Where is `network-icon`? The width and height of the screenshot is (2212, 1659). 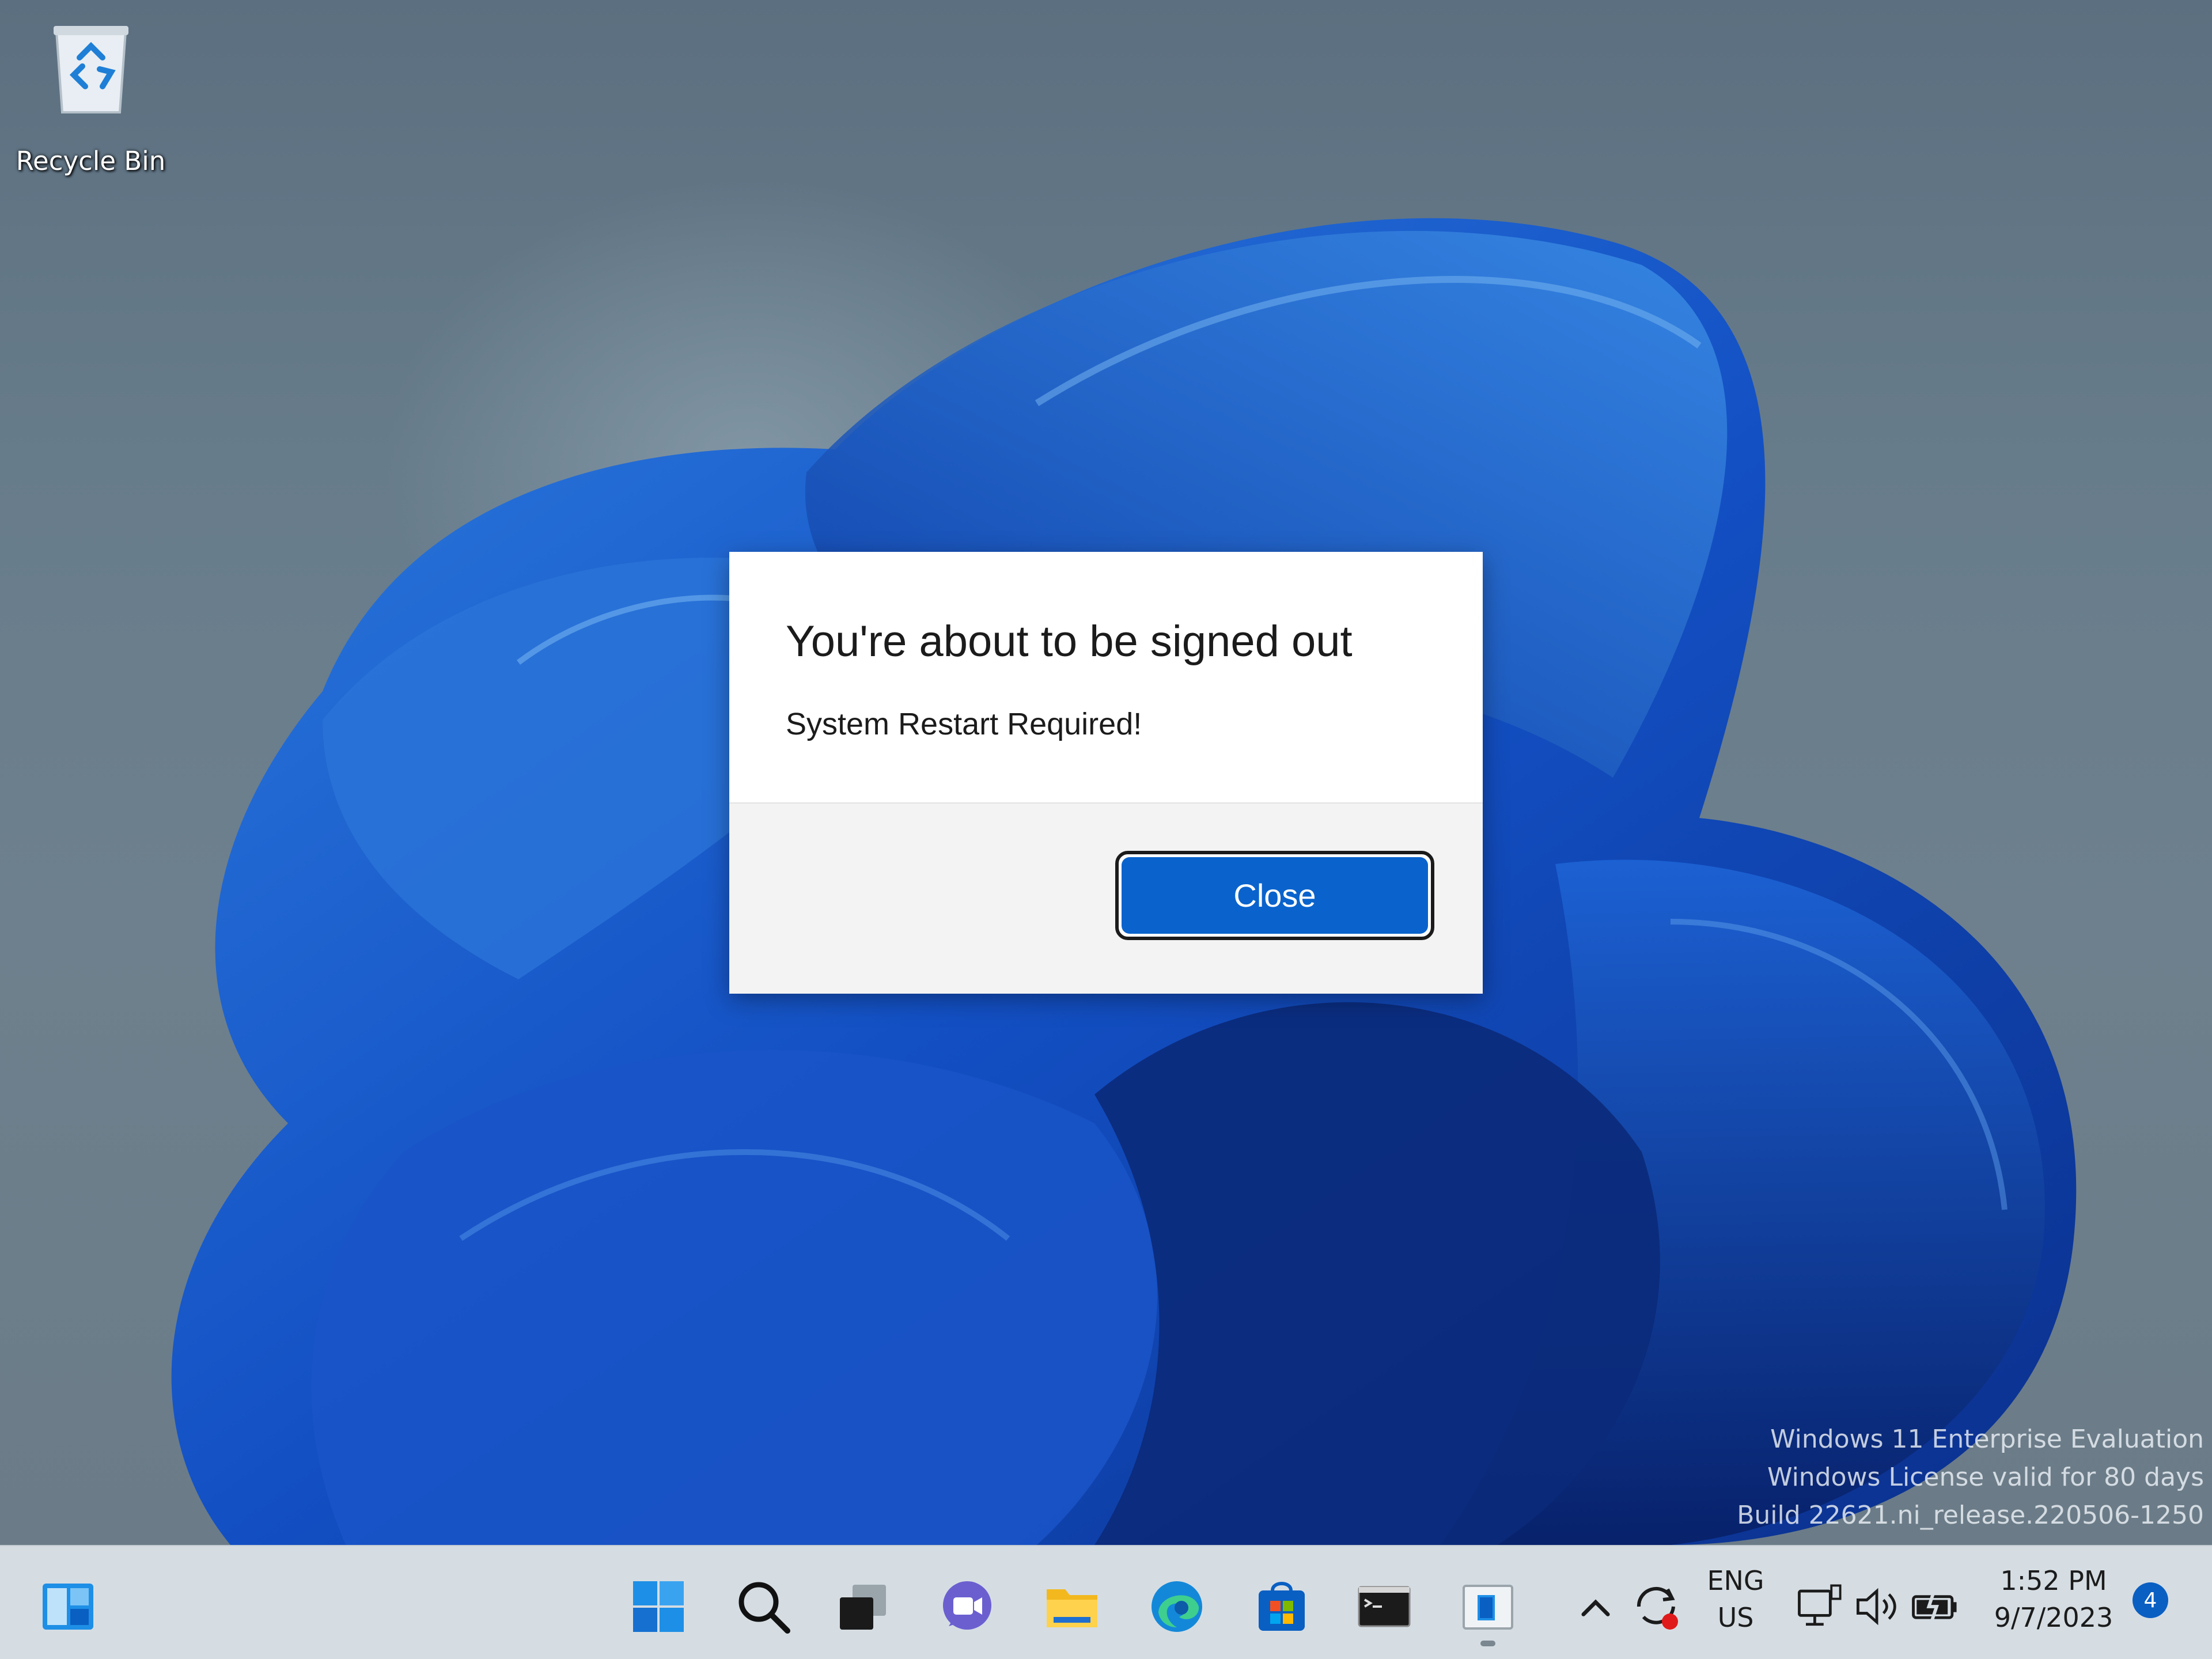
network-icon is located at coordinates (1820, 1606).